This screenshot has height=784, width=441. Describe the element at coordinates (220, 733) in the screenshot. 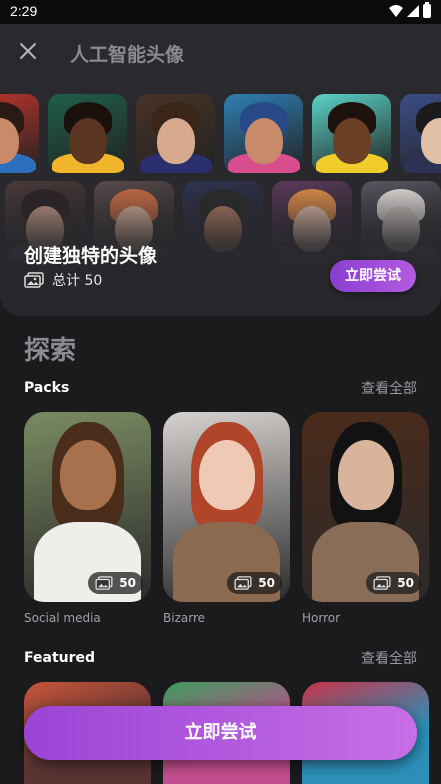

I see `try-now-button: 立即尝试` at that location.